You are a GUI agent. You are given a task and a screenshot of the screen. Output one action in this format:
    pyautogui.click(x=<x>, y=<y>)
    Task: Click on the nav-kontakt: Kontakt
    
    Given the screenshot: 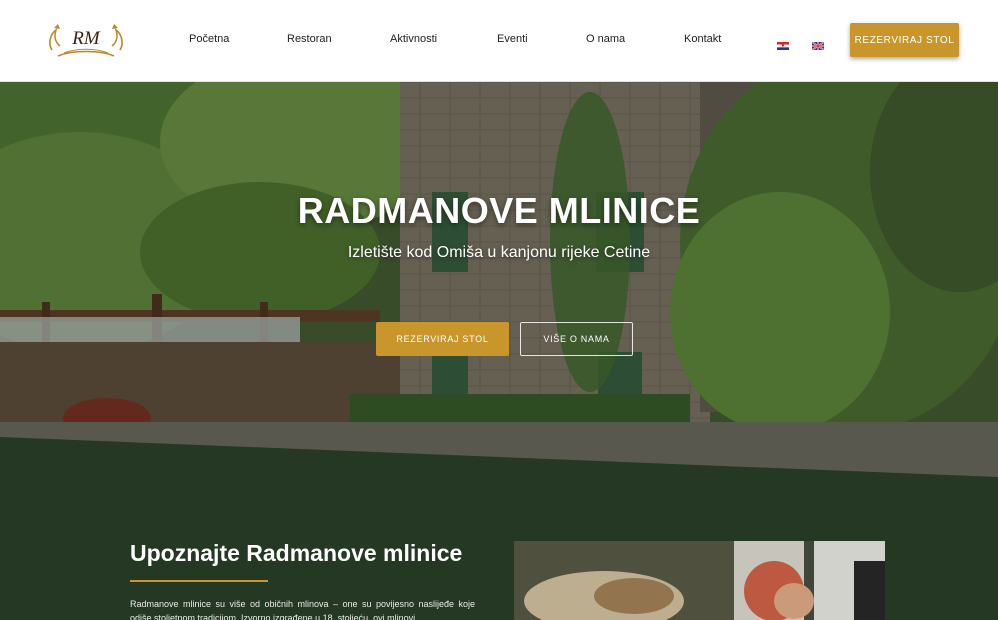 What is the action you would take?
    pyautogui.click(x=702, y=39)
    